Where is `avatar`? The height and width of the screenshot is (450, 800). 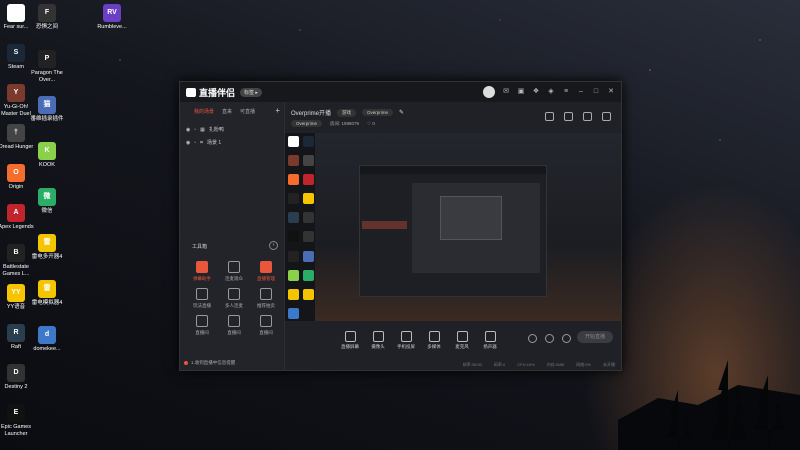
avatar is located at coordinates (489, 92).